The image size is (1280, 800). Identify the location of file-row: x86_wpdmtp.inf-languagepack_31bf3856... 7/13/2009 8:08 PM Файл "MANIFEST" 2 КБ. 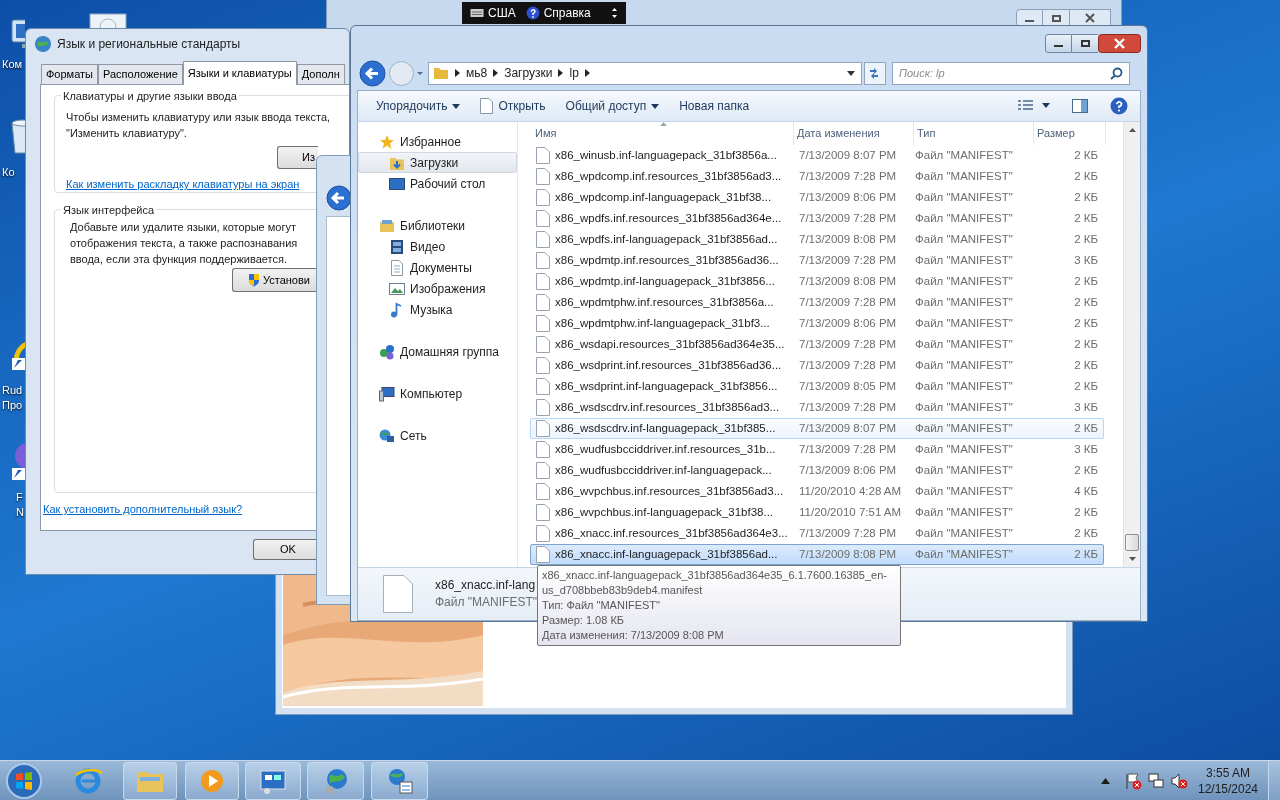
(817, 281).